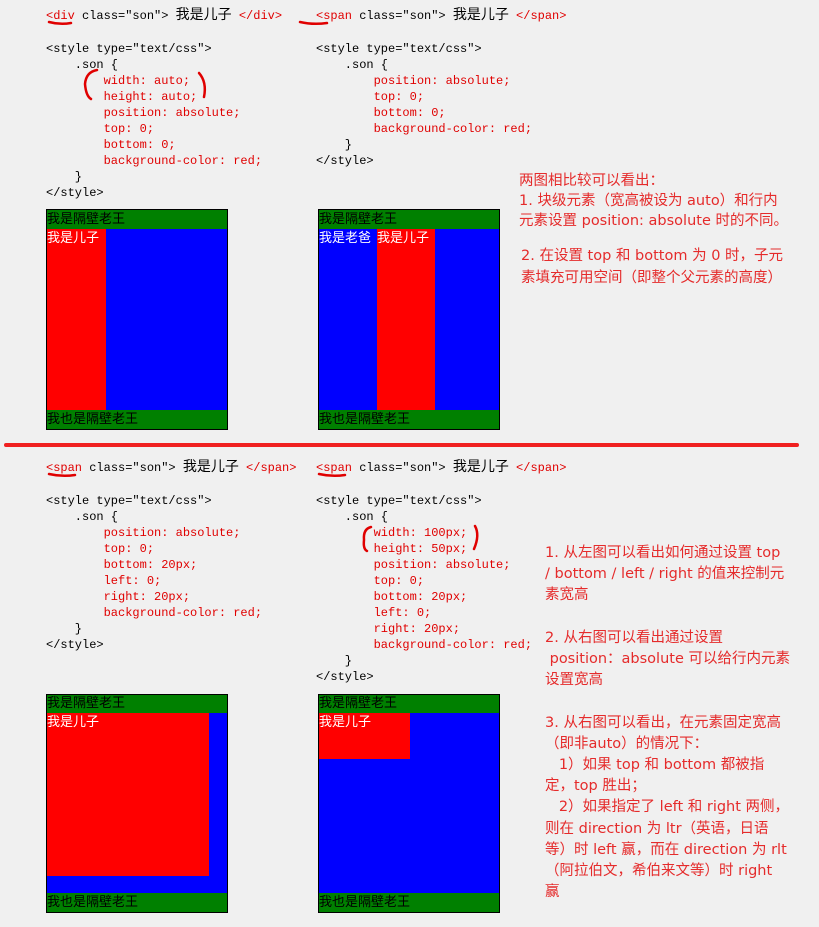 The height and width of the screenshot is (927, 819). What do you see at coordinates (392, 549) in the screenshot?
I see `code-line: height: 50px;` at bounding box center [392, 549].